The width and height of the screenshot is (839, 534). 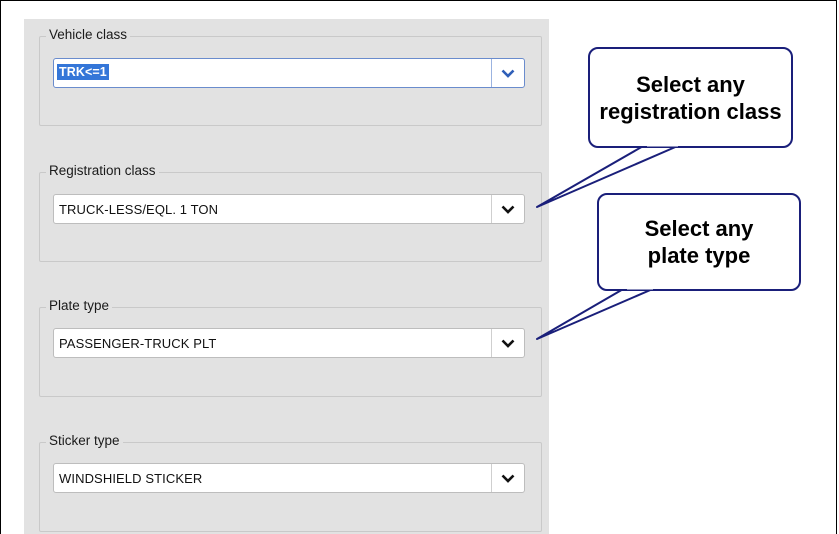 What do you see at coordinates (652, 216) in the screenshot?
I see `callout-pointer-seams` at bounding box center [652, 216].